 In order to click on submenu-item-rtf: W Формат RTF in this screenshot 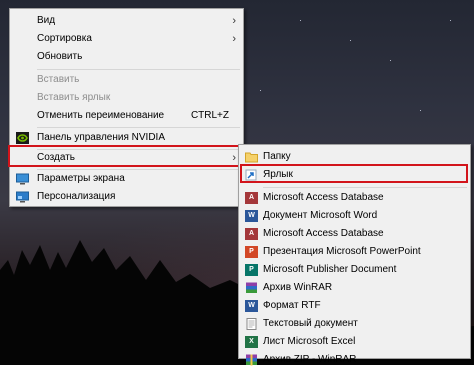, I will do `click(354, 306)`.